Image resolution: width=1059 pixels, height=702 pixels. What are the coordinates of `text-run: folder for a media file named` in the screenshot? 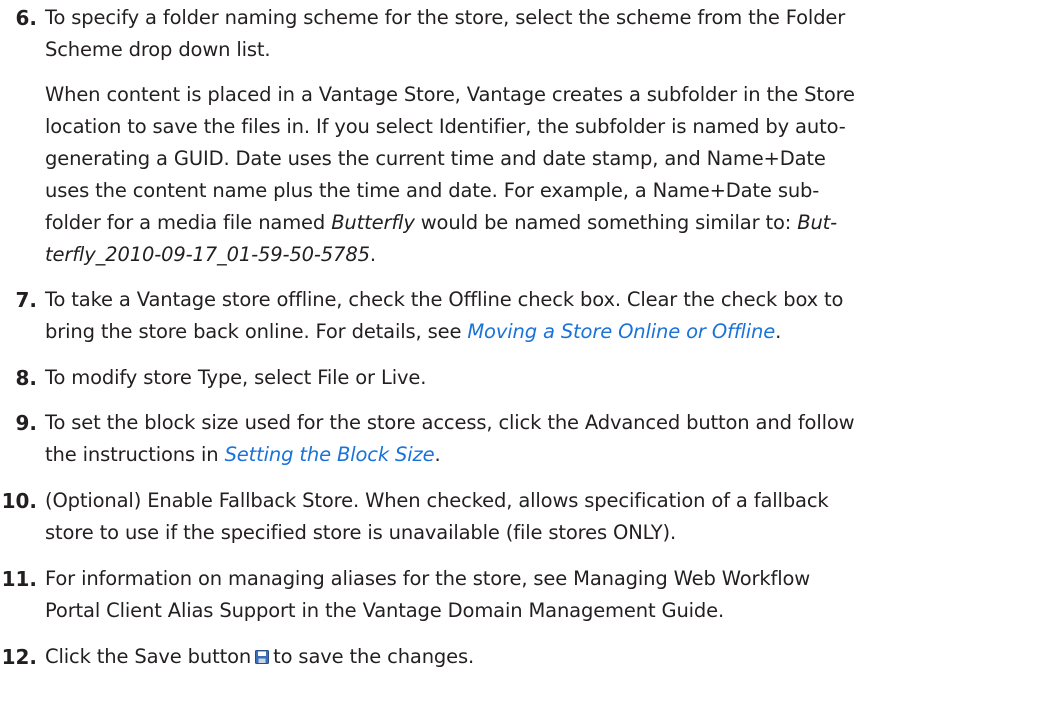 It's located at (188, 222).